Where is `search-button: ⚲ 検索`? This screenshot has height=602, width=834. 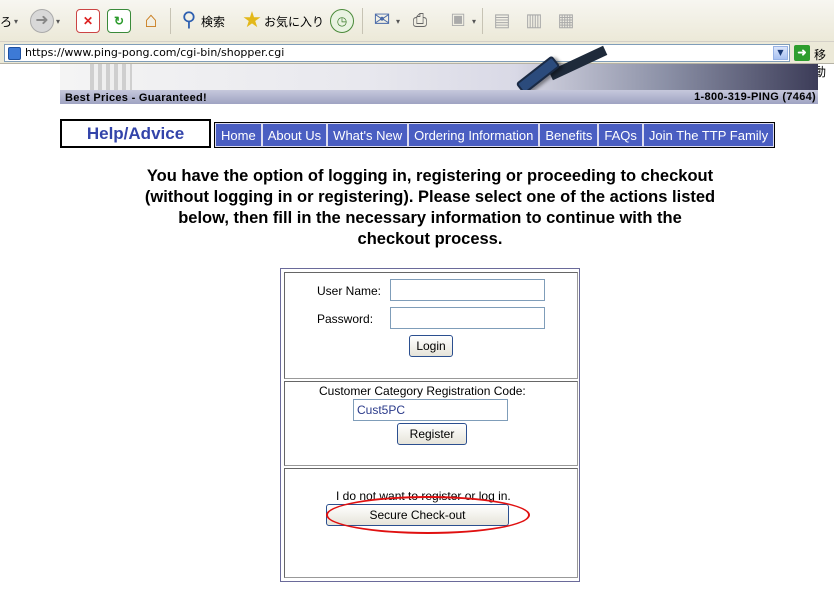 search-button: ⚲ 検索 is located at coordinates (201, 21).